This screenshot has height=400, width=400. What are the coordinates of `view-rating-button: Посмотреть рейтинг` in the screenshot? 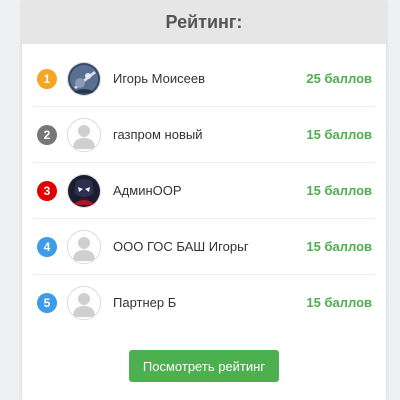 It's located at (204, 366).